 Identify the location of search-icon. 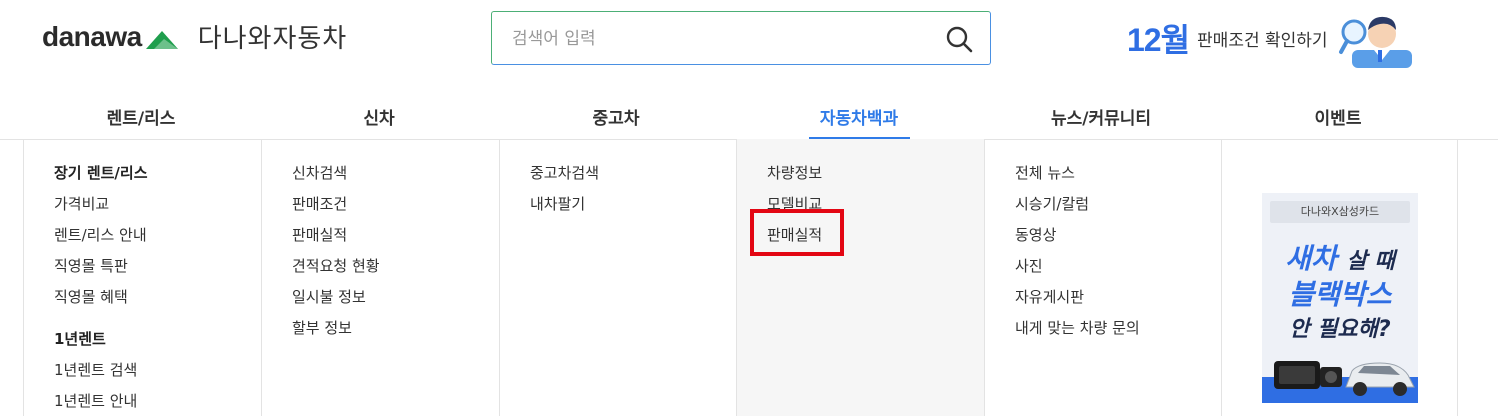
(959, 39).